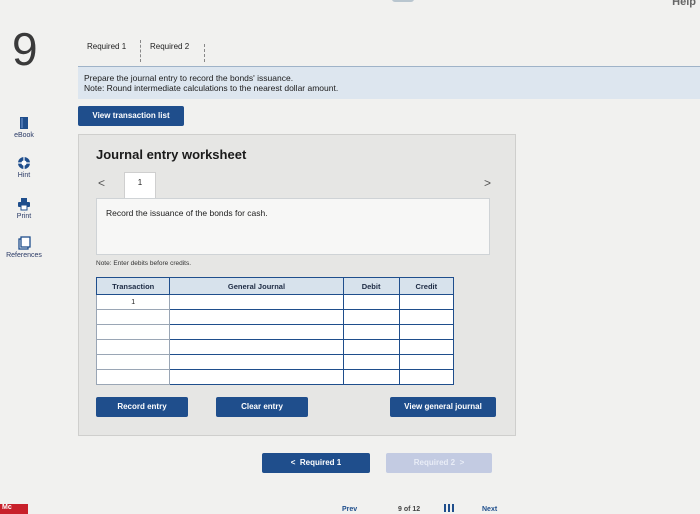  What do you see at coordinates (403, 1) in the screenshot?
I see `top-scroll-marker` at bounding box center [403, 1].